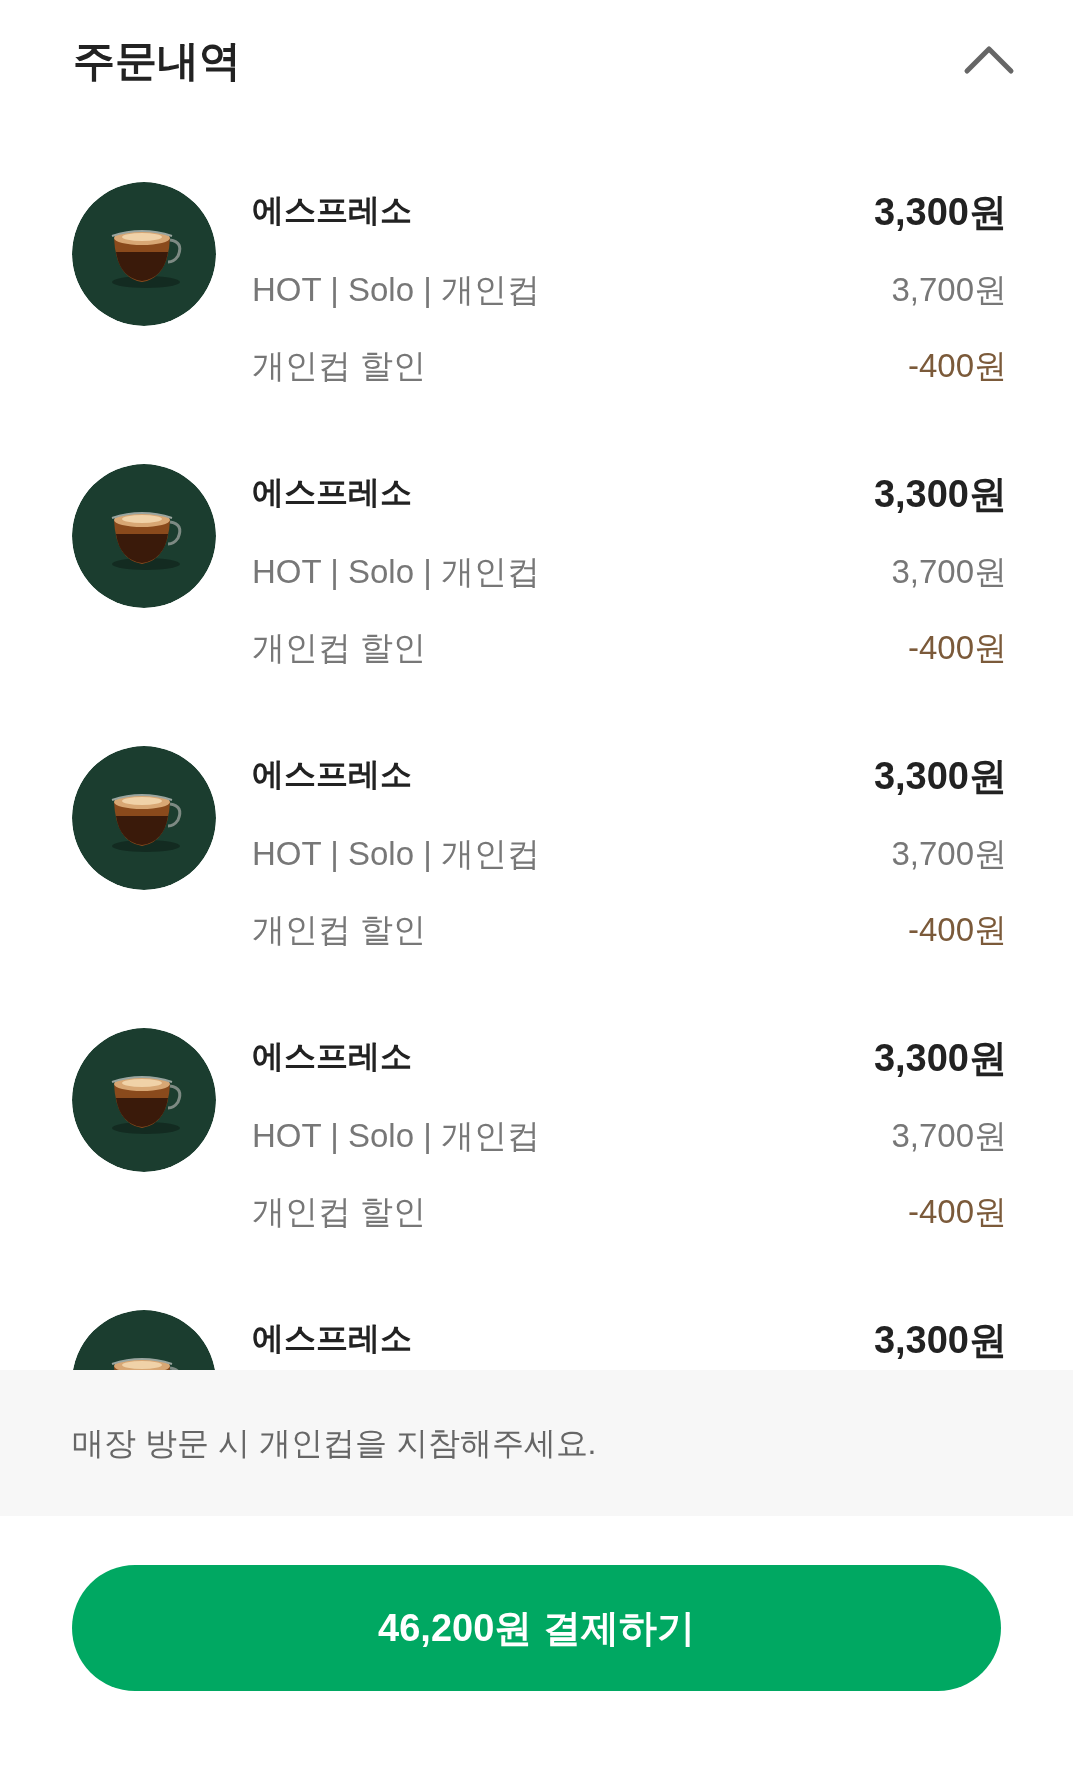 The height and width of the screenshot is (1767, 1073). What do you see at coordinates (334, 1443) in the screenshot?
I see `notice-text: 매장 방문 시 개인컵을 지참해주세요.` at bounding box center [334, 1443].